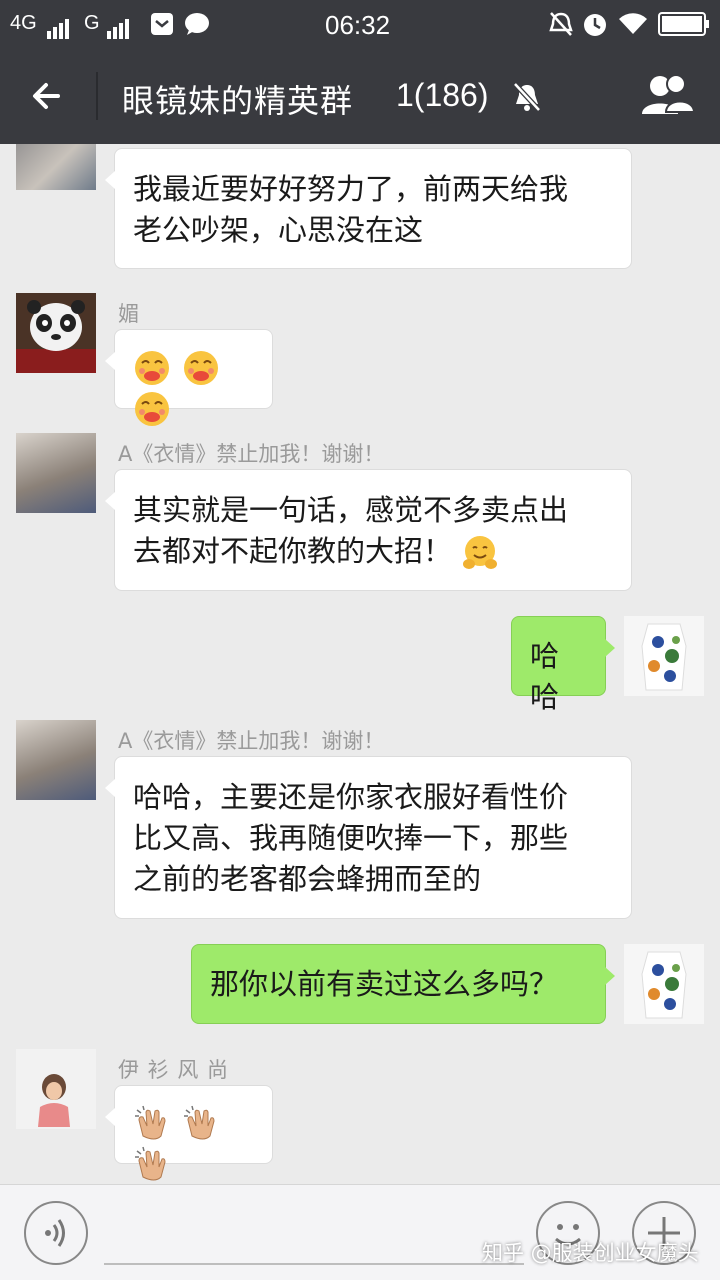  Describe the element at coordinates (373, 551) in the screenshot. I see `message-line: 去都对不起你教的大招！` at that location.